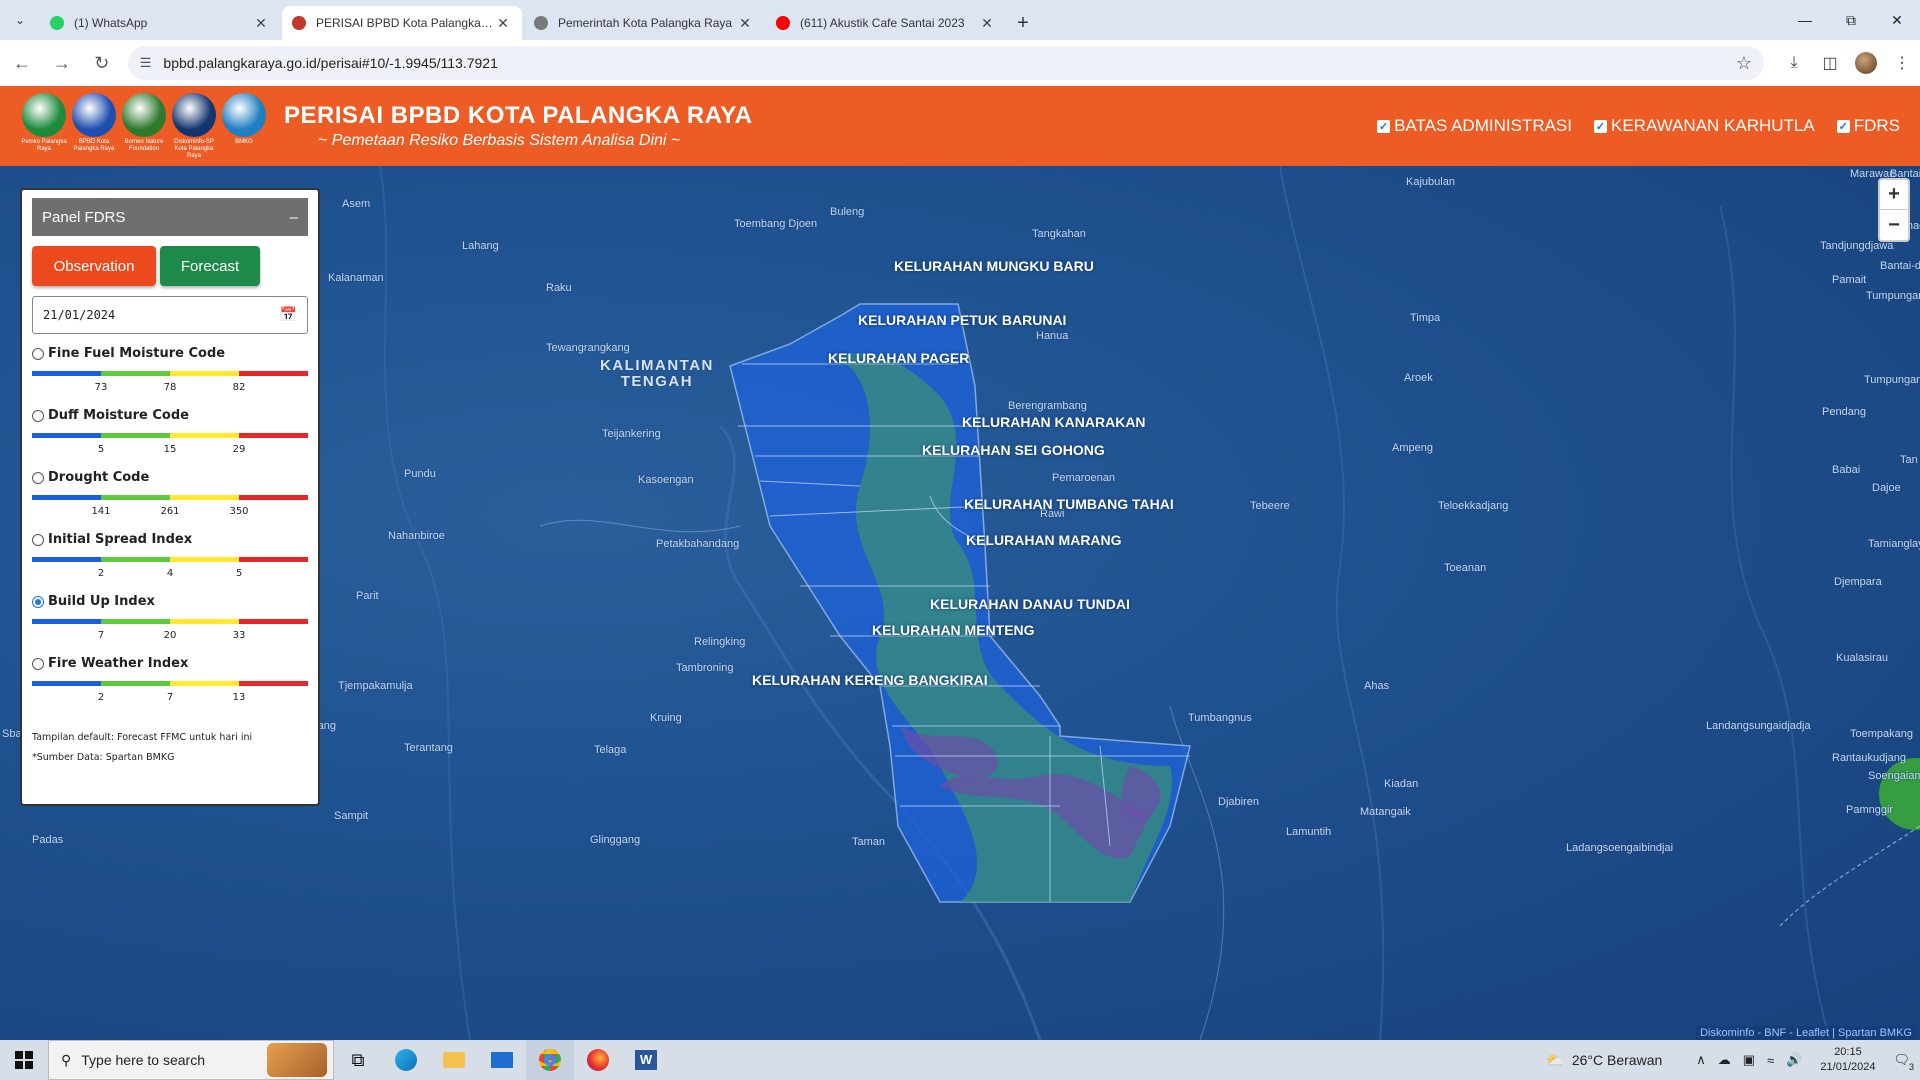  Describe the element at coordinates (170, 681) in the screenshot. I see `fdrs-index-option: Fire Weather Index 2 7 13` at that location.